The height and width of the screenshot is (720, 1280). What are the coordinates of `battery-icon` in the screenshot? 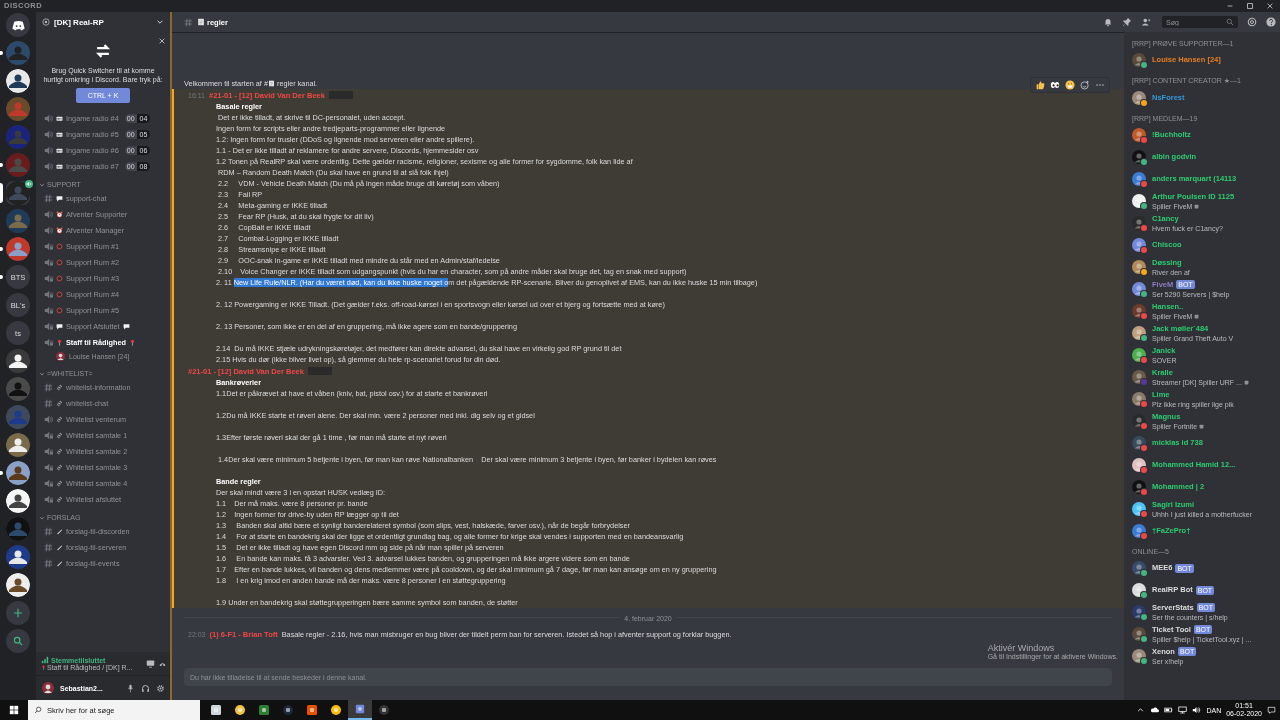 It's located at (1169, 710).